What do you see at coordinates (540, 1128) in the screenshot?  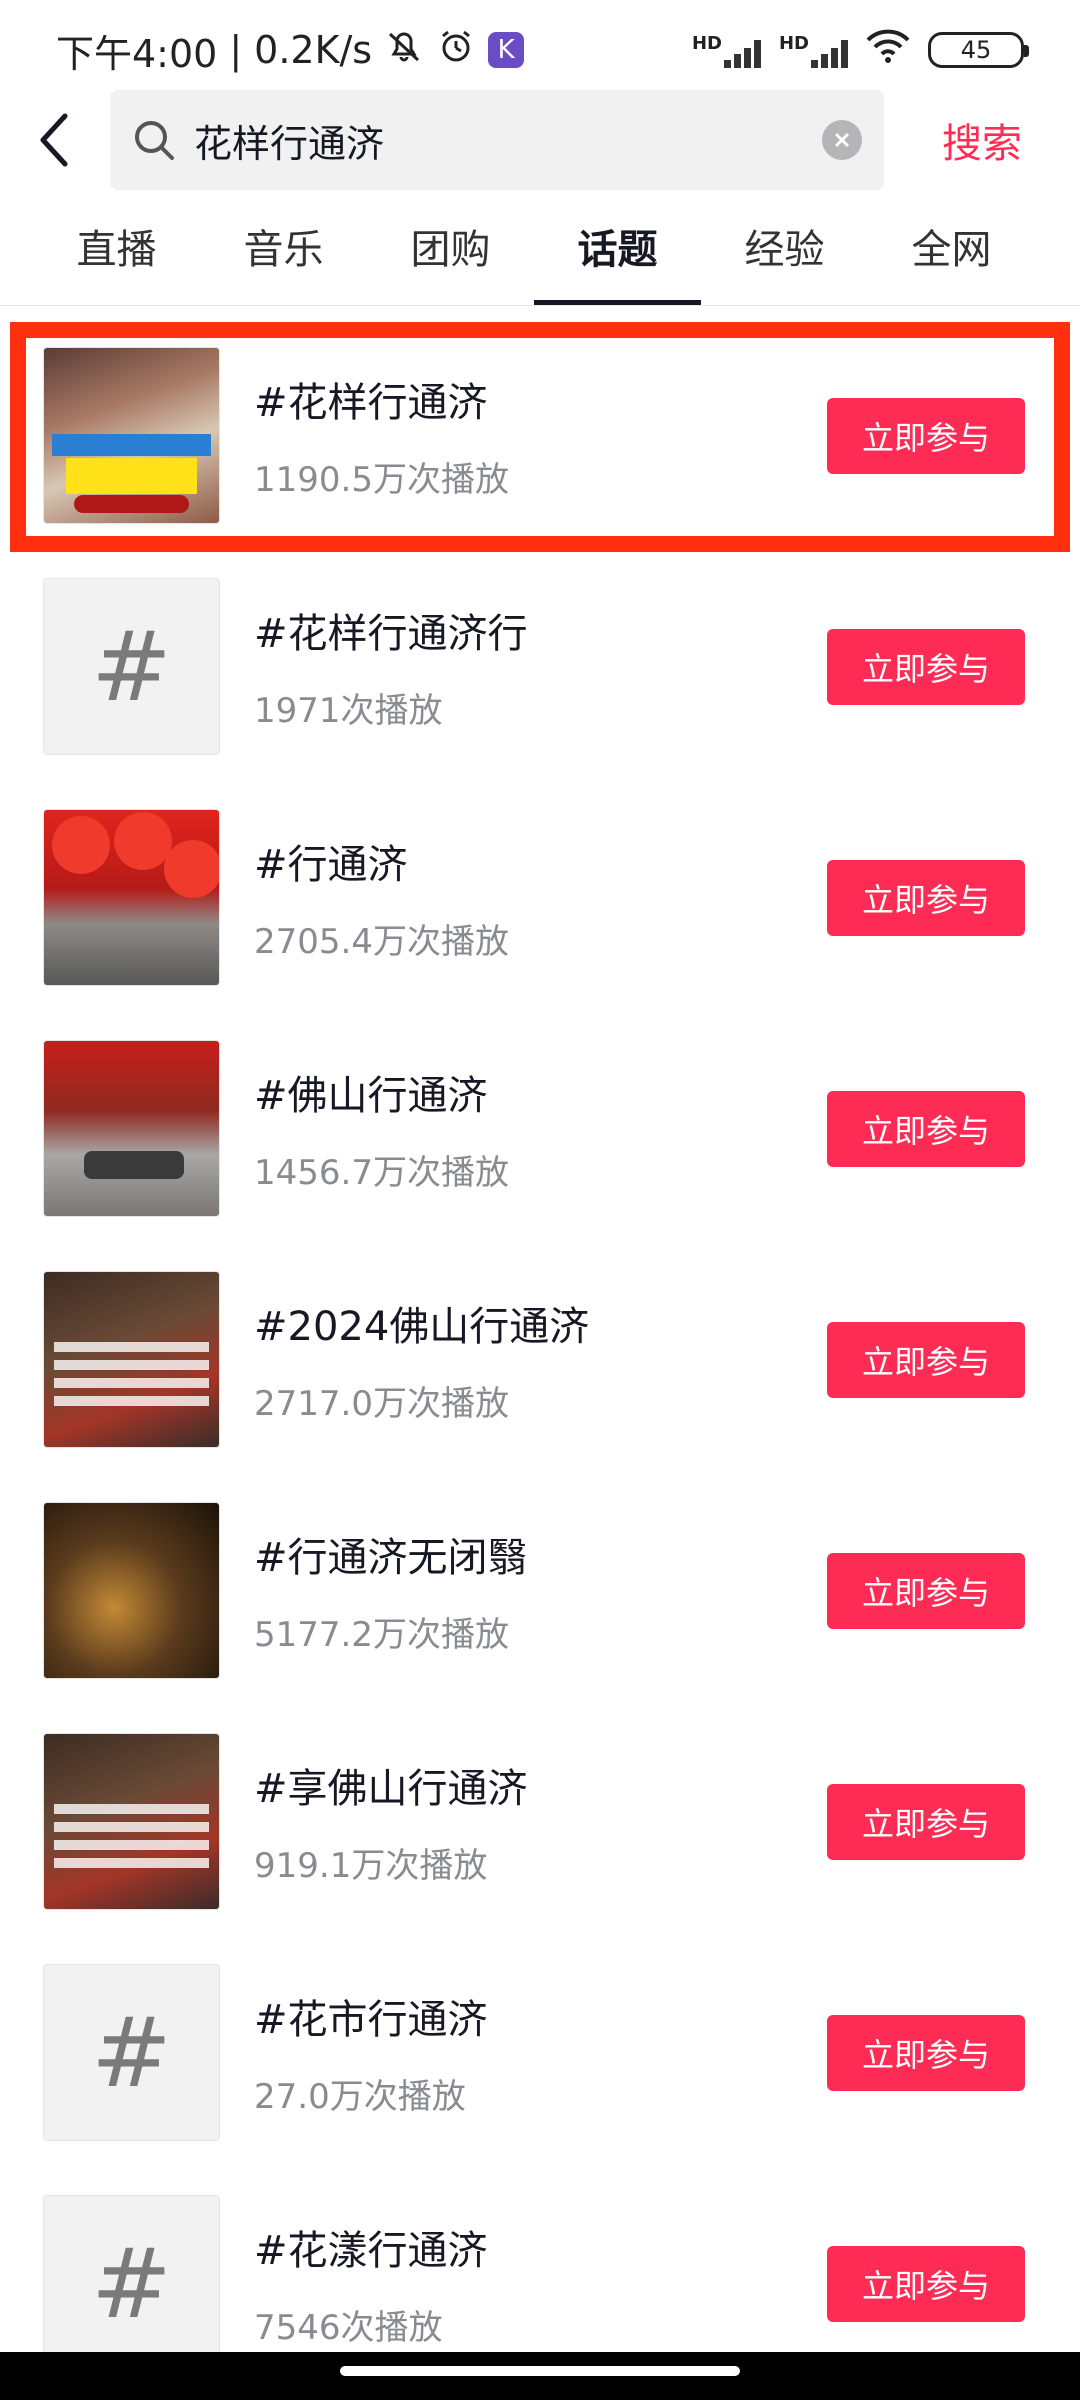 I see `topic-row: #佛山行通济 1456.7万次播放 立即参与` at bounding box center [540, 1128].